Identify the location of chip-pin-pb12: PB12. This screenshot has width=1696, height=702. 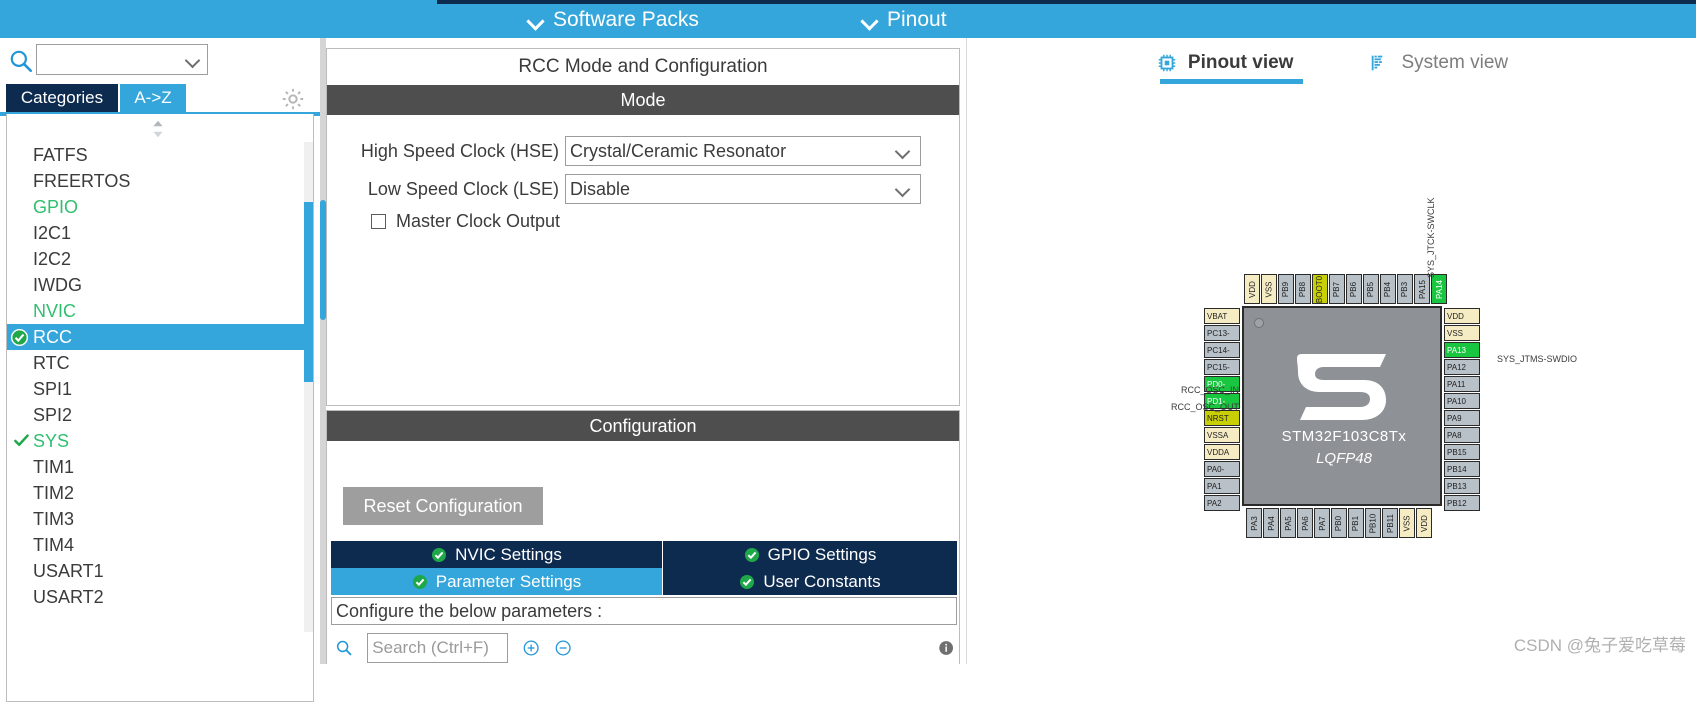
(1462, 503).